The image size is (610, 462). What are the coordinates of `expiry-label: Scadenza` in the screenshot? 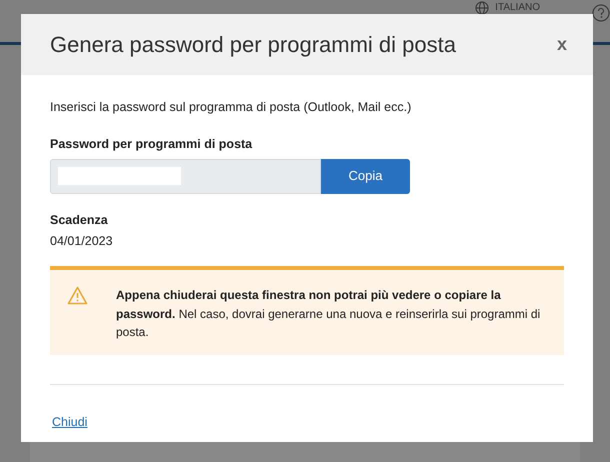 It's located at (79, 220).